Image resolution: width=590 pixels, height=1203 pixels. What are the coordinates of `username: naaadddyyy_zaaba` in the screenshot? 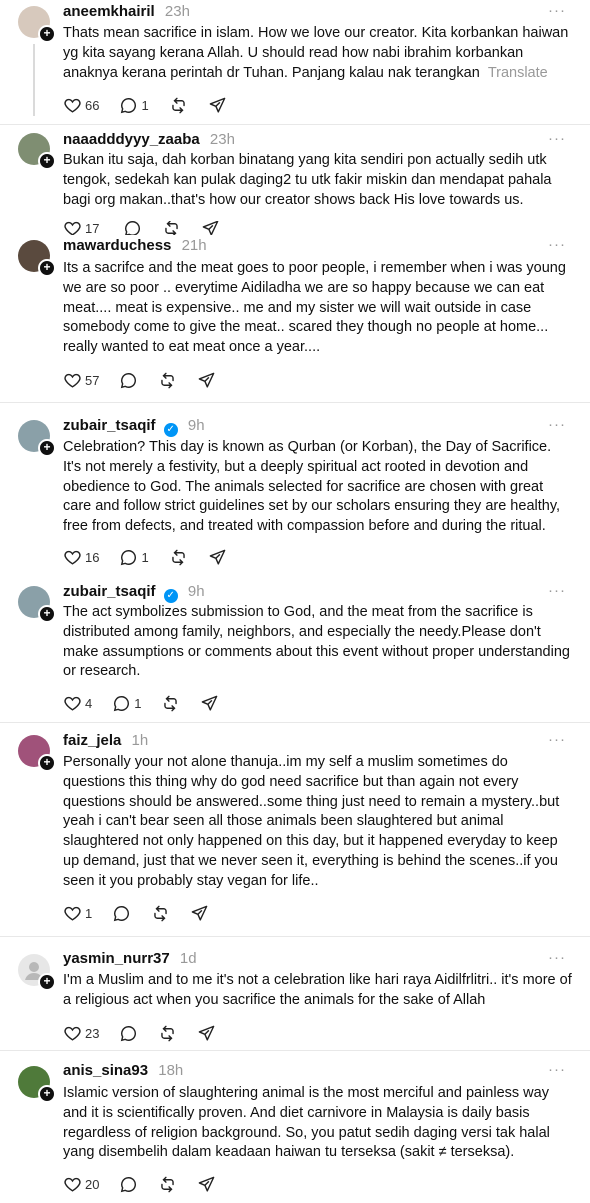 It's located at (131, 139).